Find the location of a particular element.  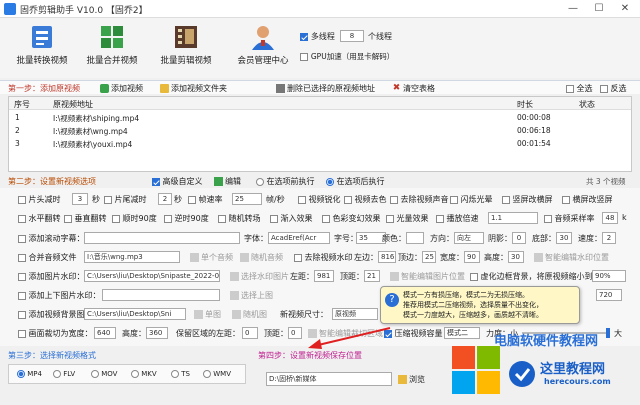

image-watermark-option: 添加图片水印： is located at coordinates (51, 276).